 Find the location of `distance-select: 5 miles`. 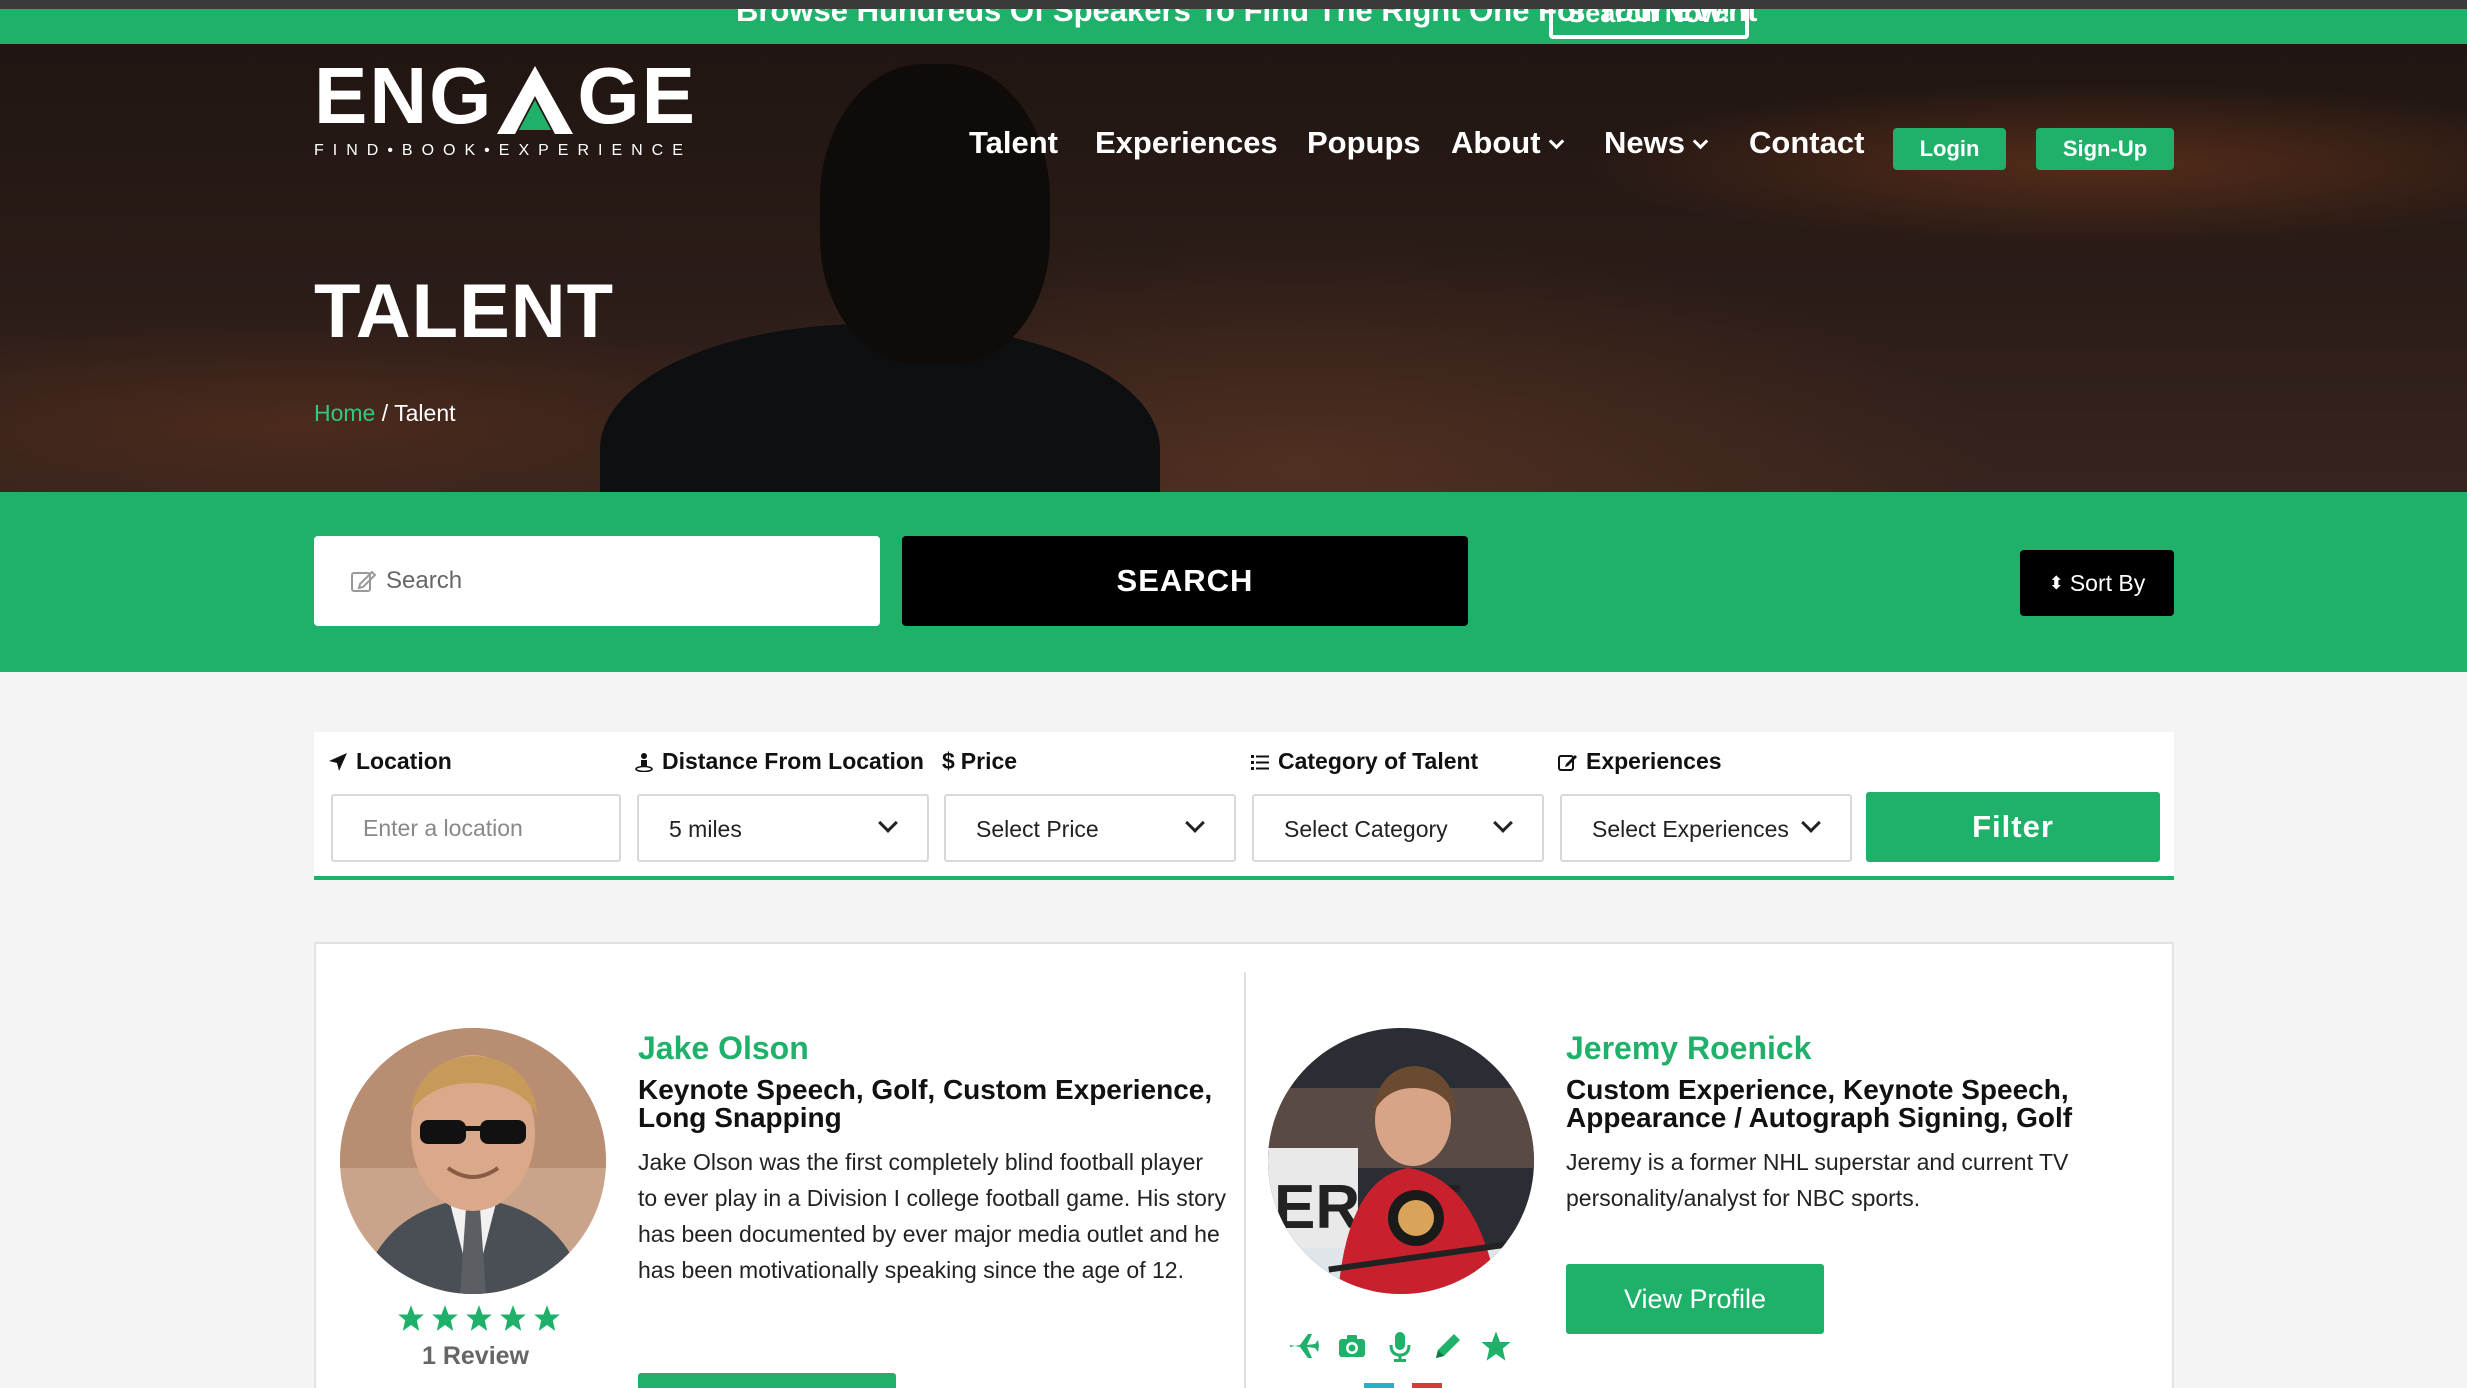

distance-select: 5 miles is located at coordinates (783, 828).